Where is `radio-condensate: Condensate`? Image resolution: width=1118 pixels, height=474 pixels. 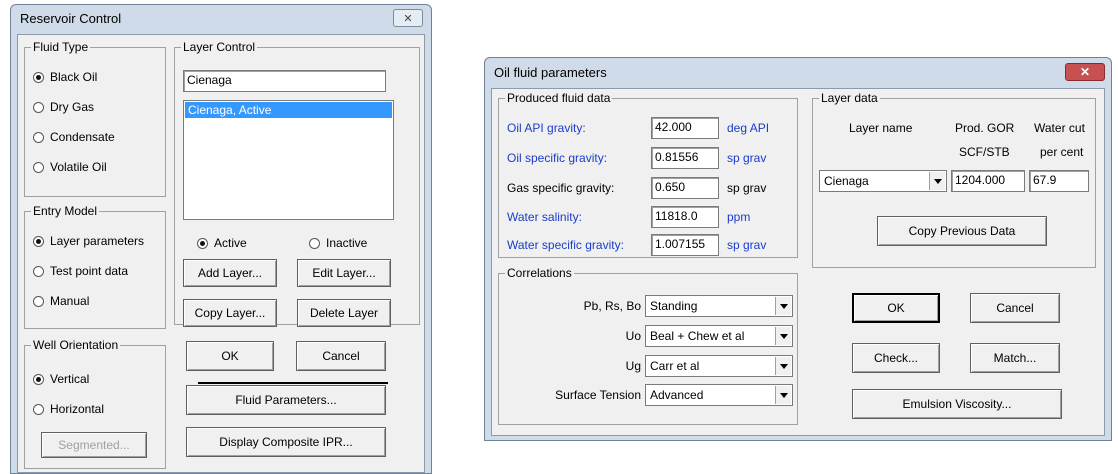
radio-condensate: Condensate is located at coordinates (74, 137).